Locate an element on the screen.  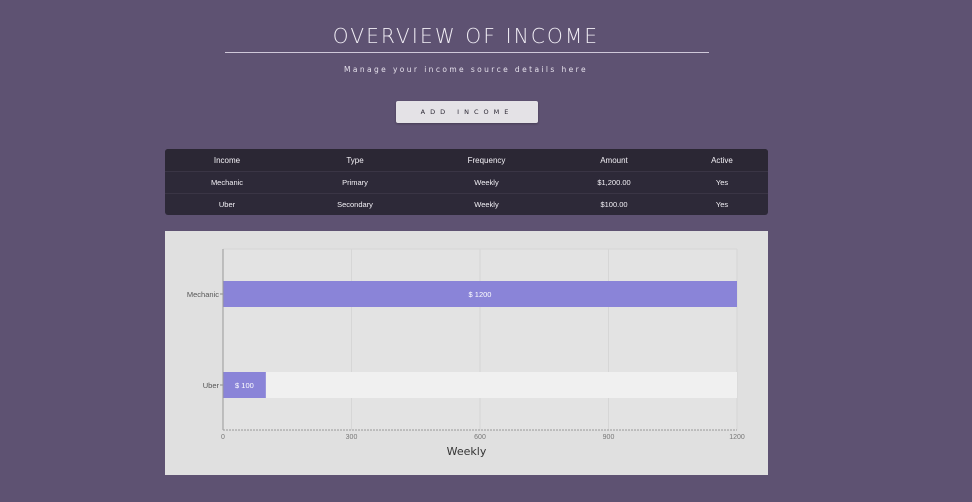
cell-income: Mechanic is located at coordinates (227, 182).